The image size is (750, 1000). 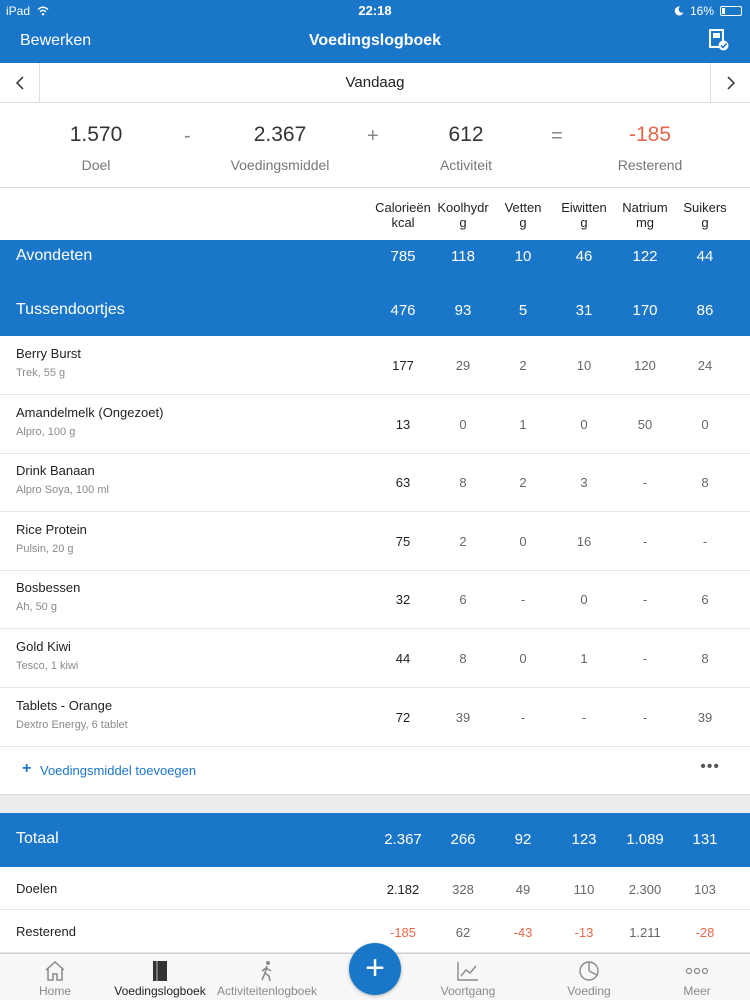 I want to click on food-nutrient-value: 8, so click(x=705, y=483).